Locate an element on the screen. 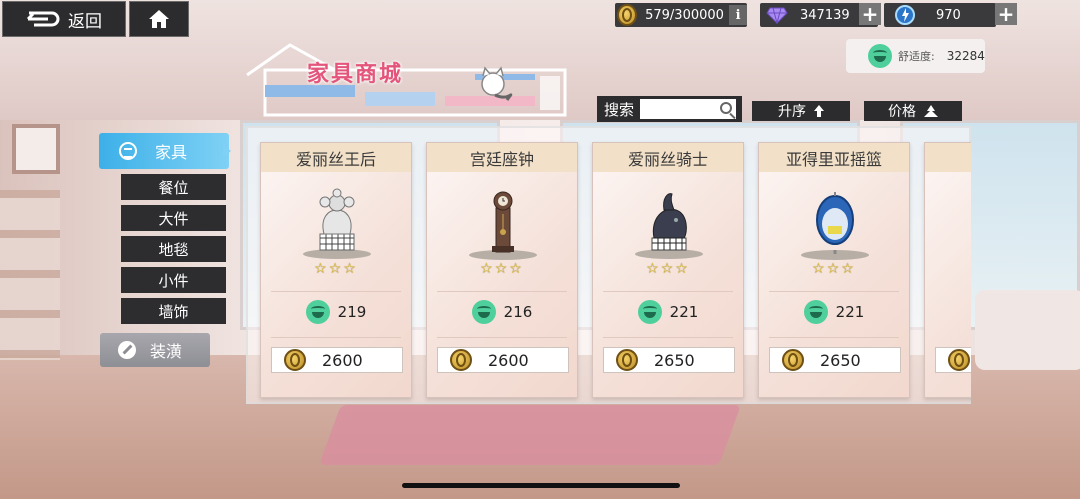 This screenshot has width=1080, height=499. search-icon is located at coordinates (726, 108).